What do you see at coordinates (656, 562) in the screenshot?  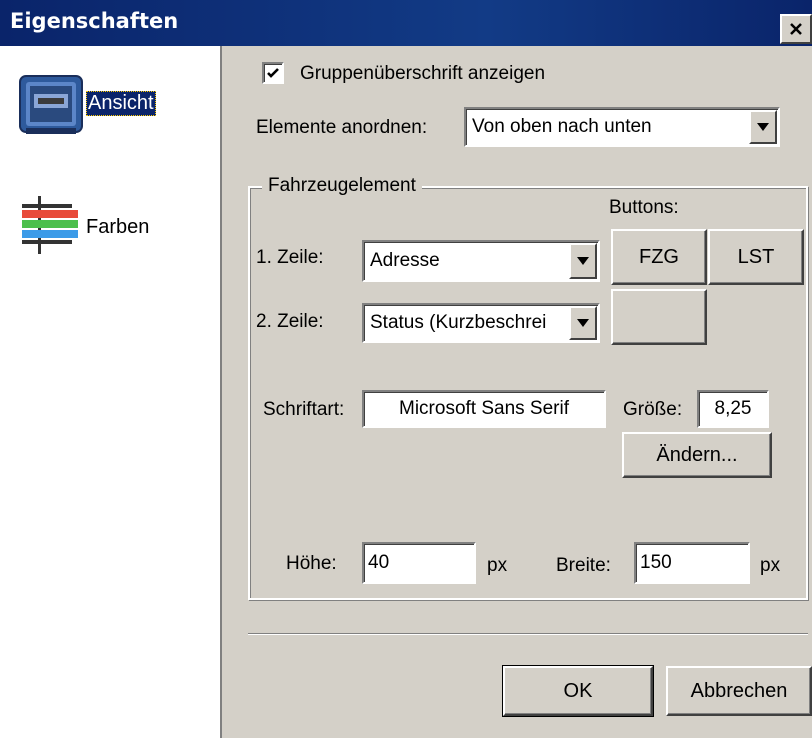 I see `width-value: 150` at bounding box center [656, 562].